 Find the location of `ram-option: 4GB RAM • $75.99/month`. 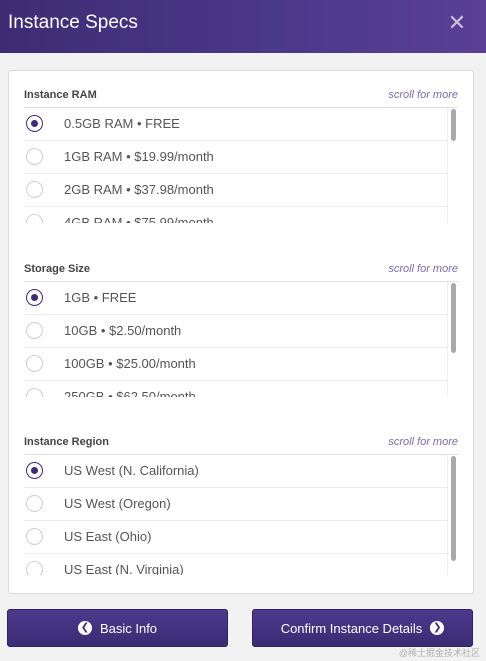

ram-option: 4GB RAM • $75.99/month is located at coordinates (236, 215).